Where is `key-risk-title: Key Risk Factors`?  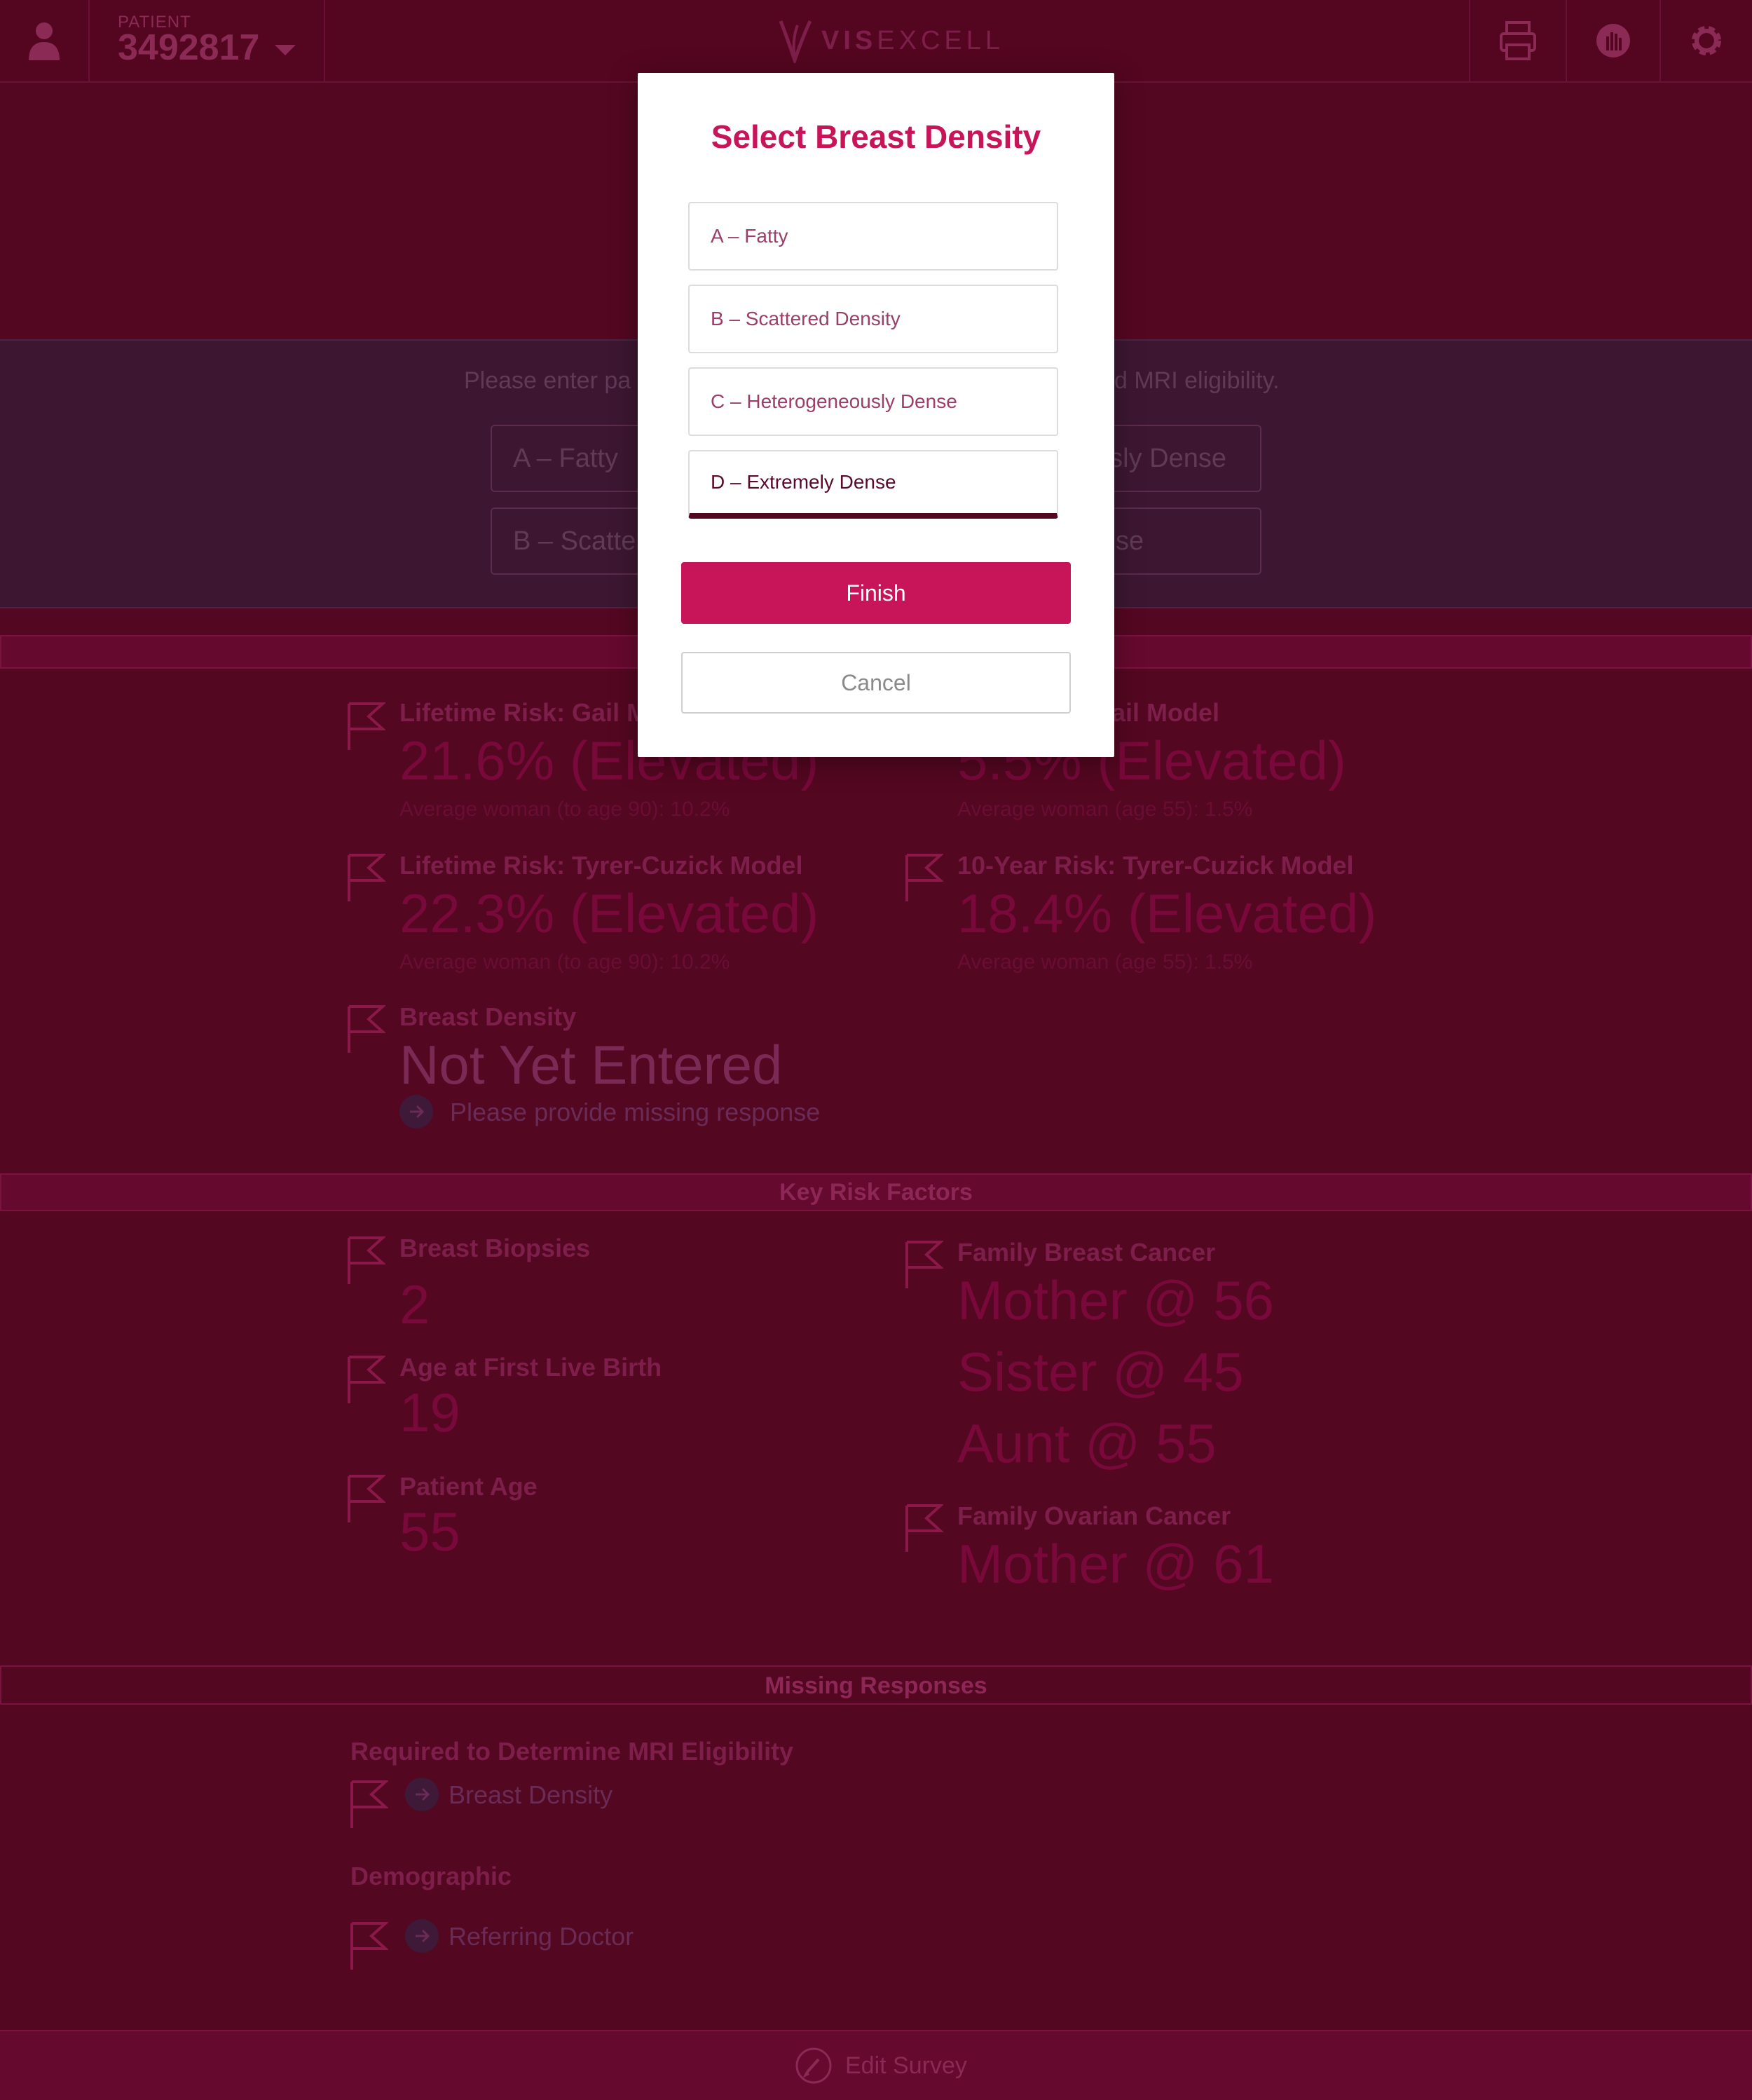
key-risk-title: Key Risk Factors is located at coordinates (876, 1192).